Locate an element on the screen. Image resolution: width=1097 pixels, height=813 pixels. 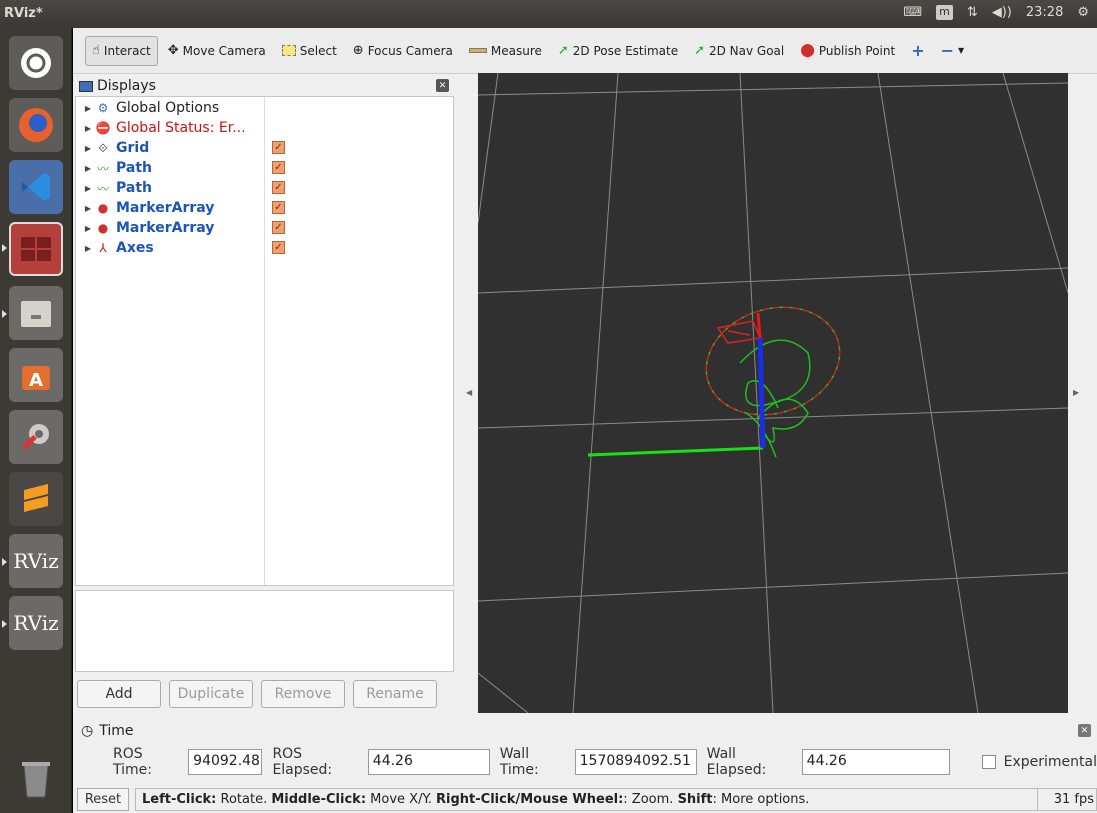
ros-elapsed-label: ROS Elapsed: is located at coordinates (302, 762).